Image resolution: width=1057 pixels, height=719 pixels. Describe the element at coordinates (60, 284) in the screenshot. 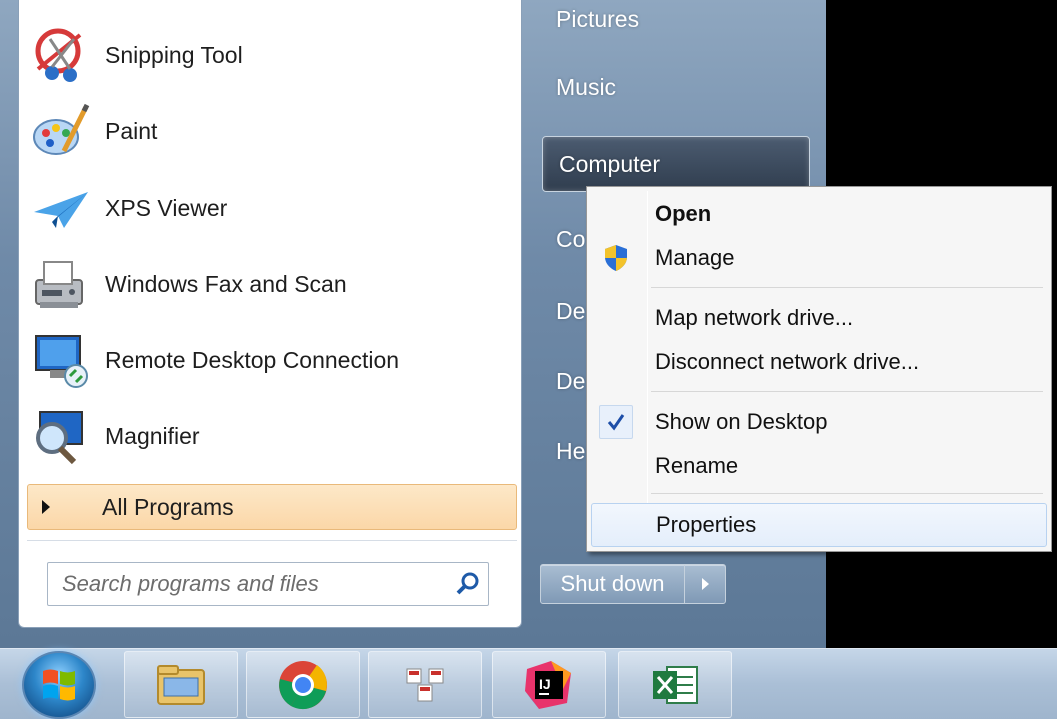

I see `fax-scan-icon` at that location.